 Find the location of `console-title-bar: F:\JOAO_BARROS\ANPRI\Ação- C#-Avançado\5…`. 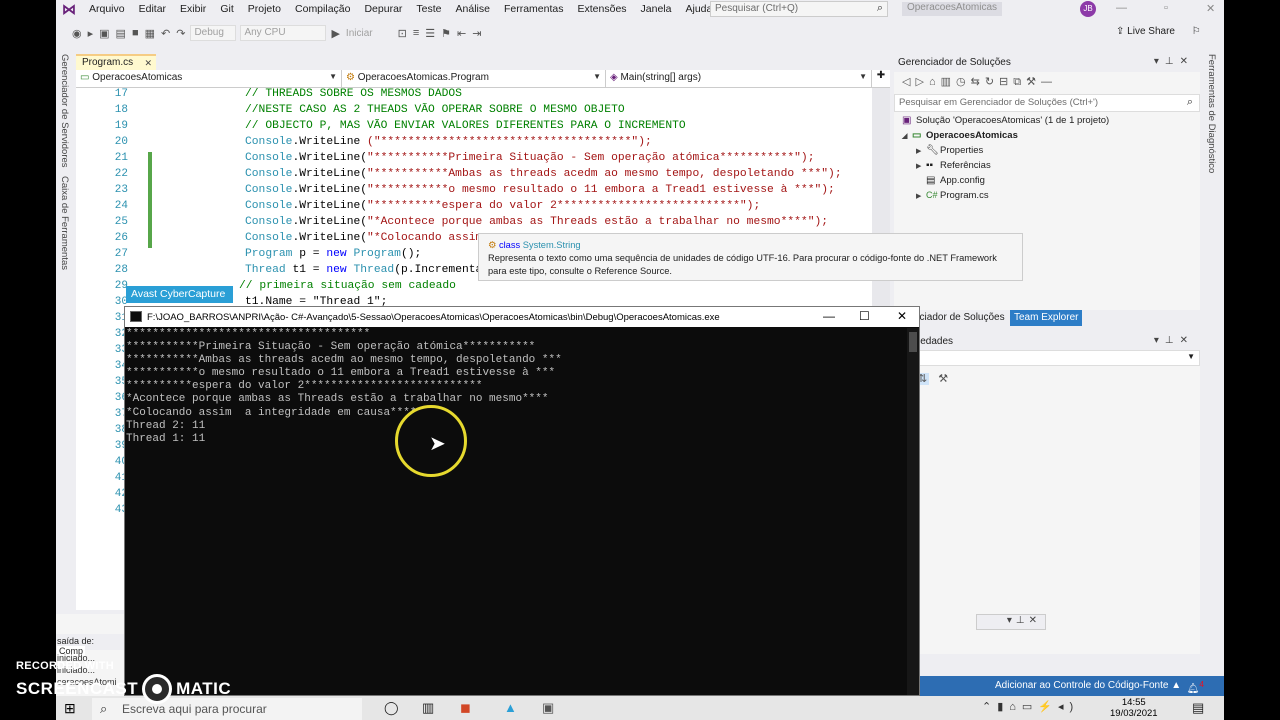

console-title-bar: F:\JOAO_BARROS\ANPRI\Ação- C#-Avançado\5… is located at coordinates (522, 317).